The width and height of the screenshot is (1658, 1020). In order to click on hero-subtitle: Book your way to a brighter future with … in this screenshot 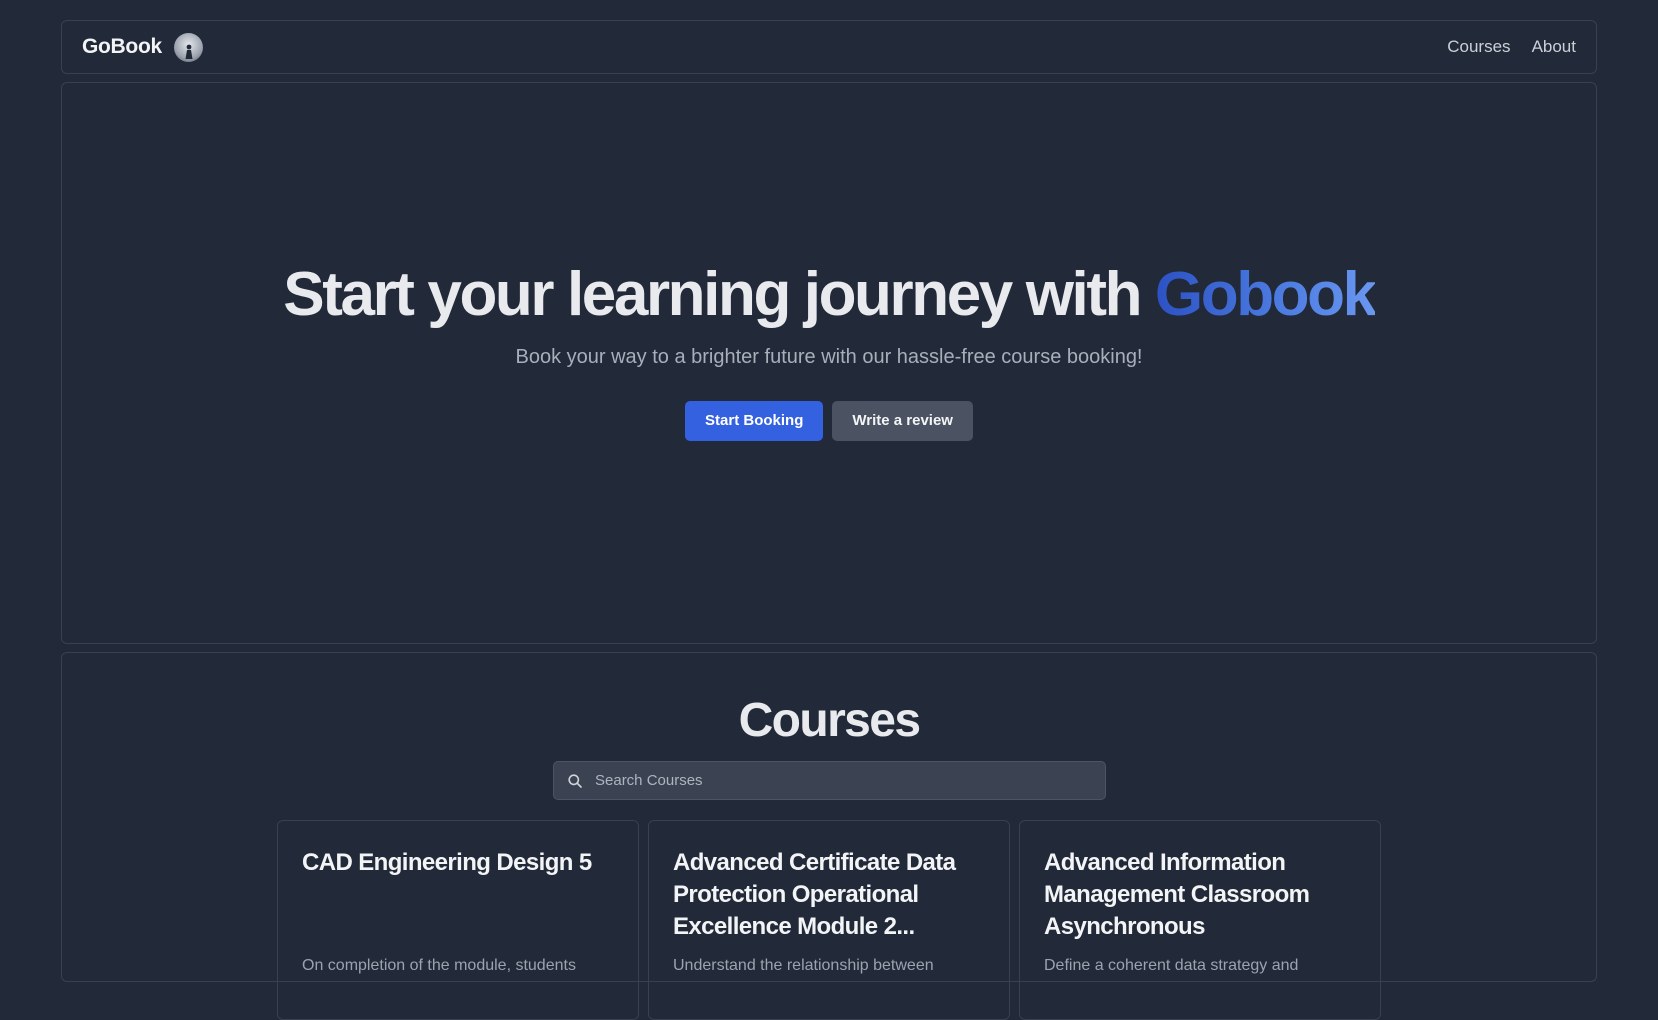, I will do `click(829, 356)`.